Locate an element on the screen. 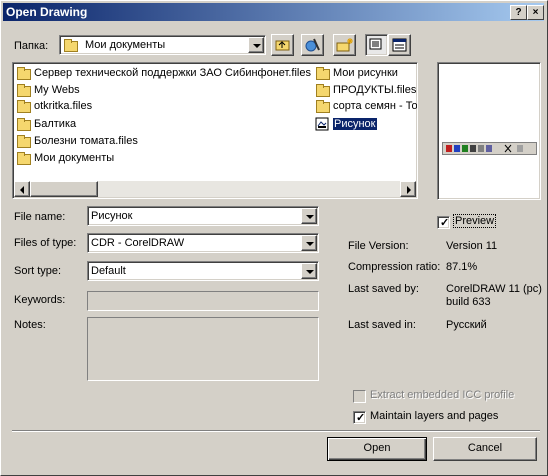 The width and height of the screenshot is (548, 476). list-item-label: сорта семян - То is located at coordinates (375, 106).